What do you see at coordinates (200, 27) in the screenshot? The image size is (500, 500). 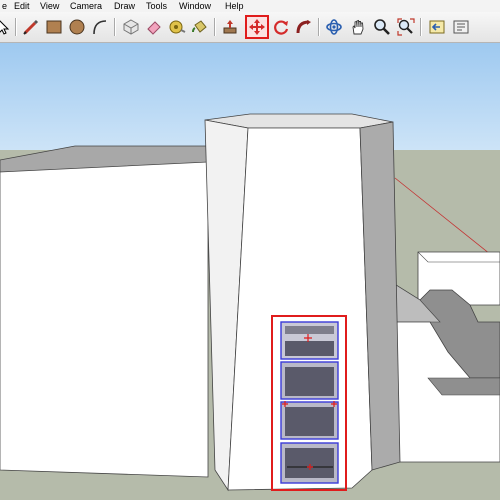 I see `paint-bucket-icon` at bounding box center [200, 27].